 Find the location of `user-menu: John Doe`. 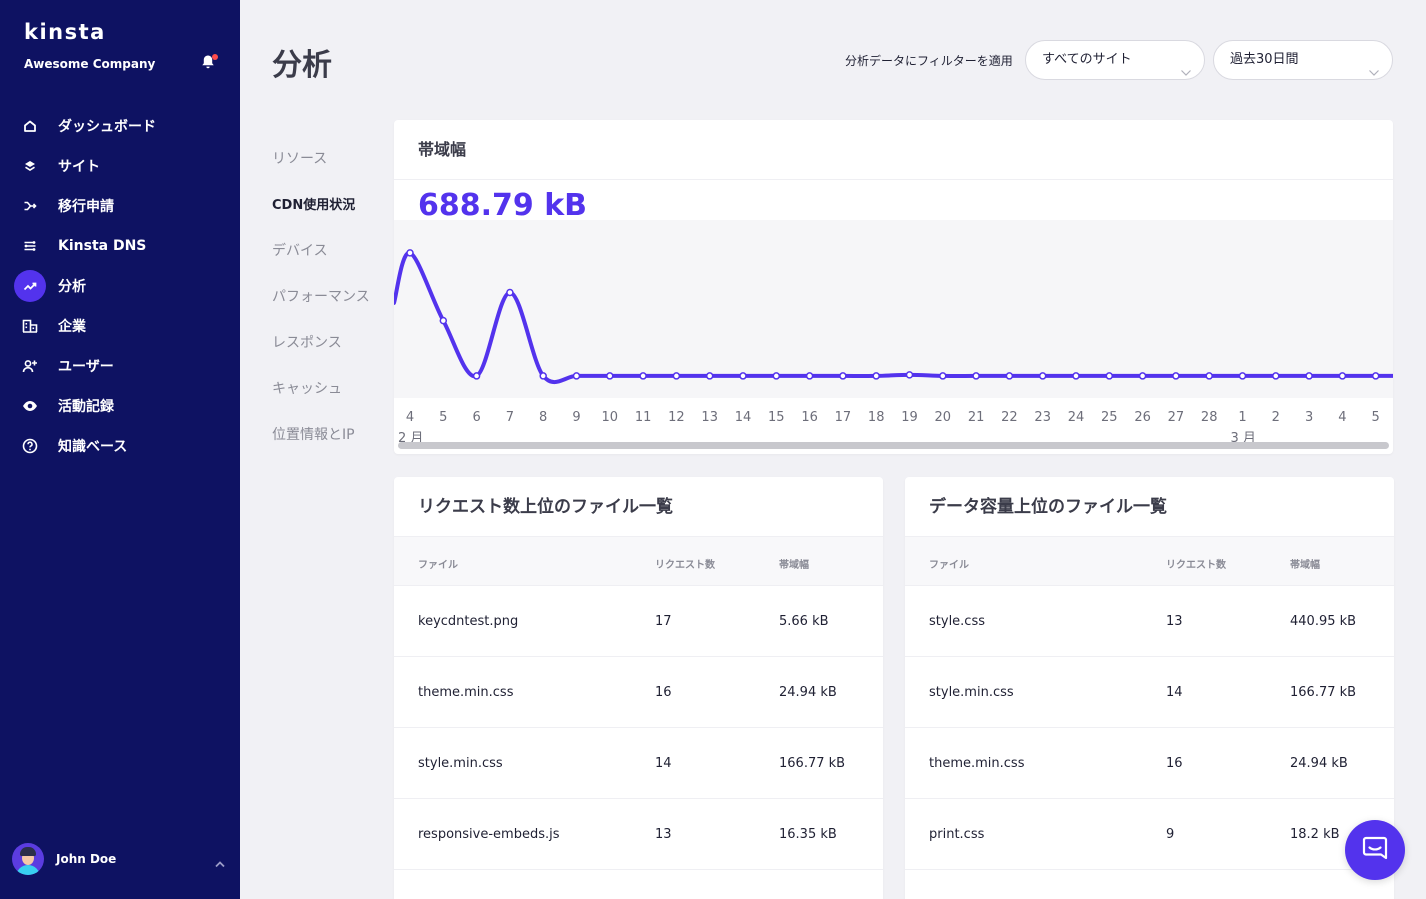

user-menu: John Doe is located at coordinates (120, 859).